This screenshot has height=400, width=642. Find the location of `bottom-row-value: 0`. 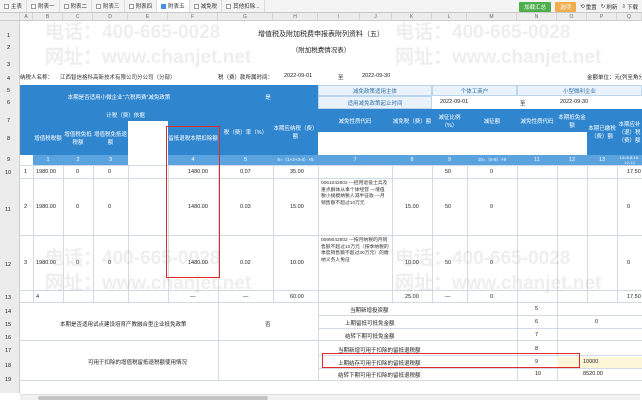

bottom-row-value: 0 is located at coordinates (596, 322).